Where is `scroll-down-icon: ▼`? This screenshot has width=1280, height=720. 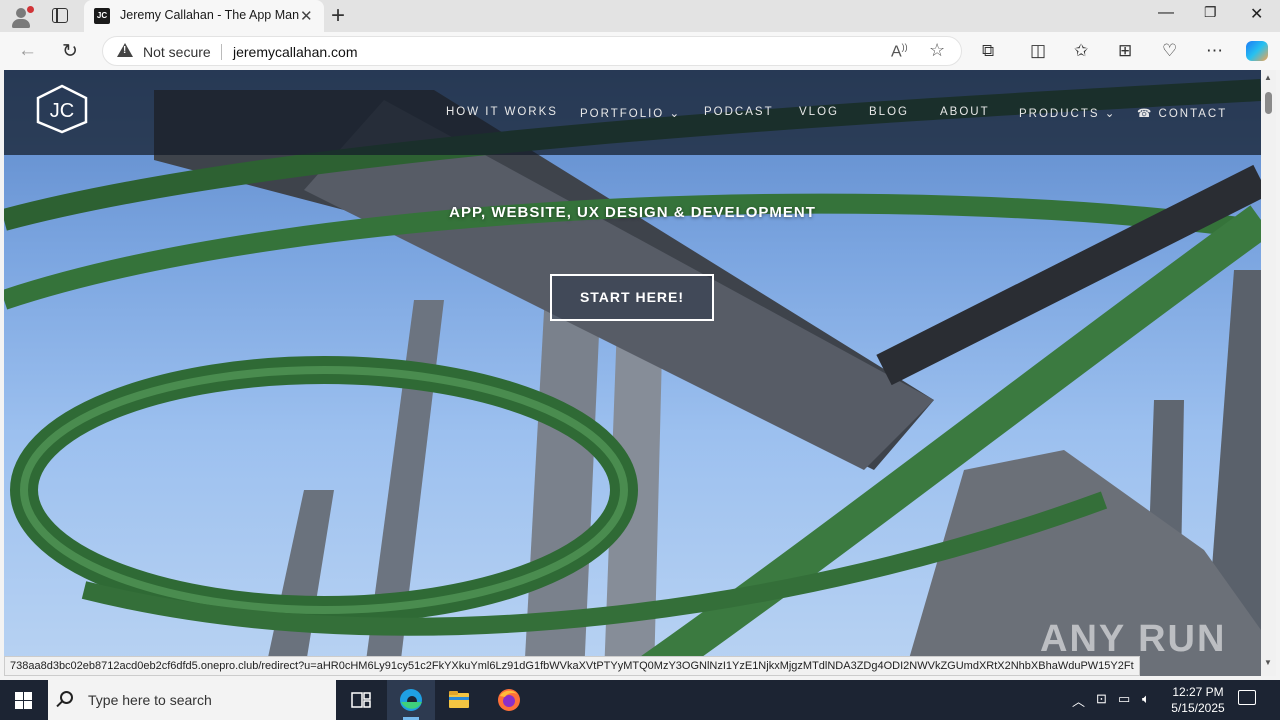 scroll-down-icon: ▼ is located at coordinates (1268, 662).